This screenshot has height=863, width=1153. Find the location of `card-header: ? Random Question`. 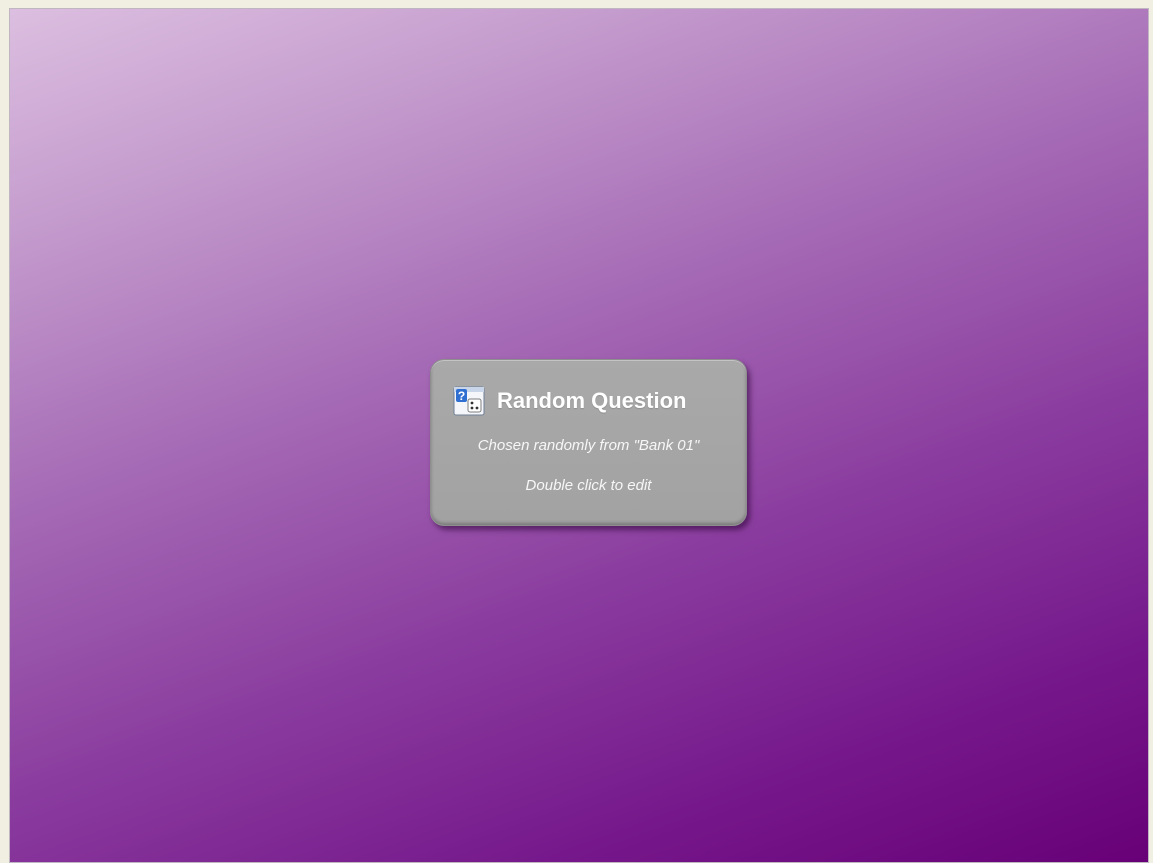

card-header: ? Random Question is located at coordinates (569, 401).